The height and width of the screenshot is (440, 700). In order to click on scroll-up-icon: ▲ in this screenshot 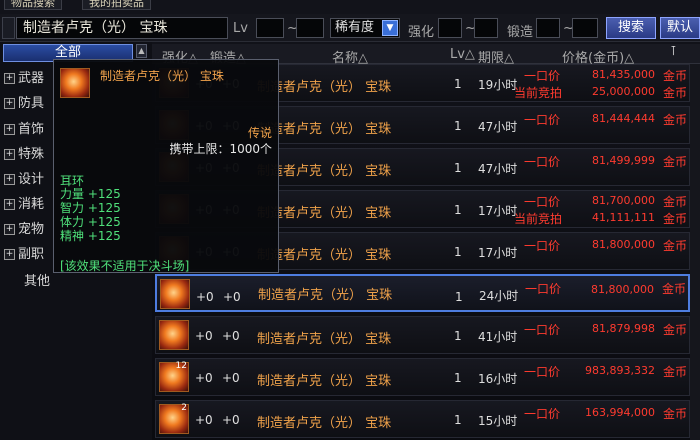, I will do `click(141, 51)`.